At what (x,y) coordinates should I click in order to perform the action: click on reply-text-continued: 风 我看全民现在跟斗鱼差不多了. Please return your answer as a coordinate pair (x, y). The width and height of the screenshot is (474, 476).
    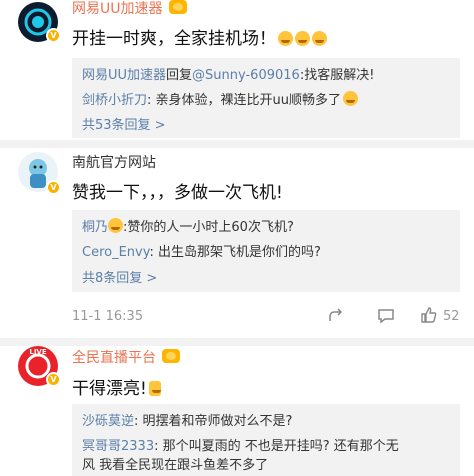
    Looking at the image, I should click on (175, 465).